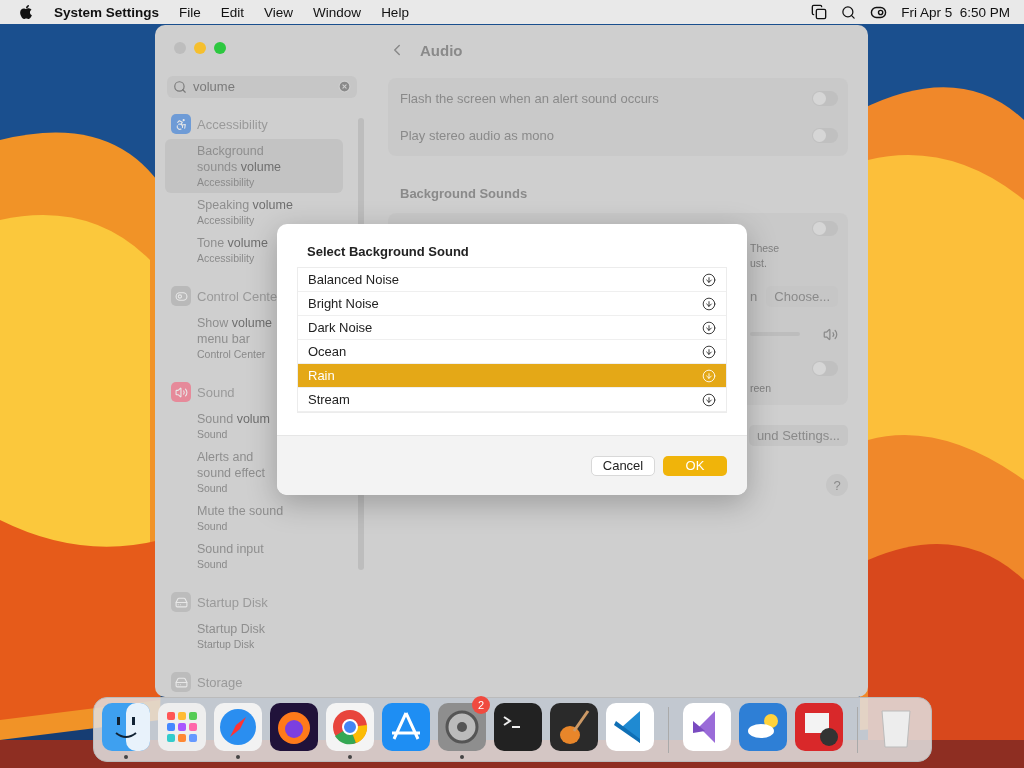 The height and width of the screenshot is (768, 1024). What do you see at coordinates (214, 87) in the screenshot?
I see `search-text: volume` at bounding box center [214, 87].